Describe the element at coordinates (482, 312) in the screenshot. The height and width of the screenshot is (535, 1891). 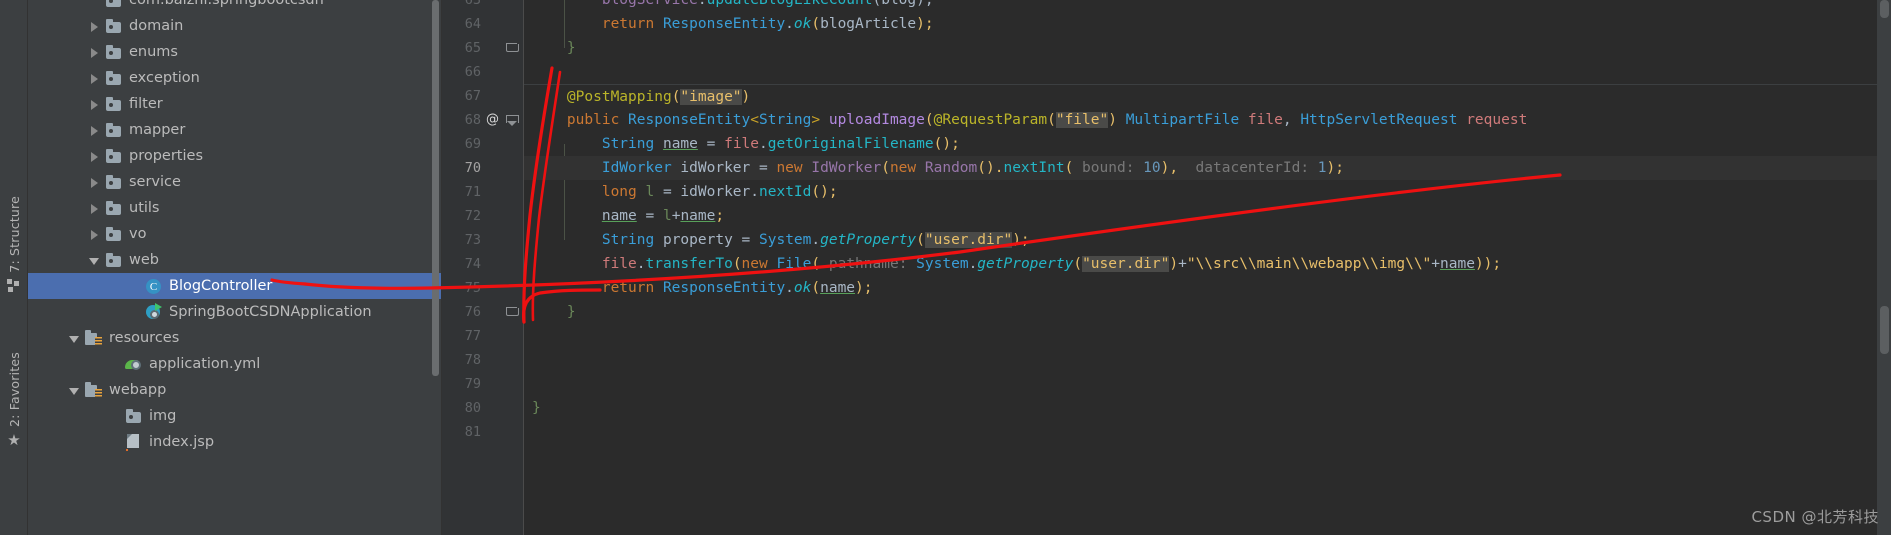
I see `line-number: 76` at that location.